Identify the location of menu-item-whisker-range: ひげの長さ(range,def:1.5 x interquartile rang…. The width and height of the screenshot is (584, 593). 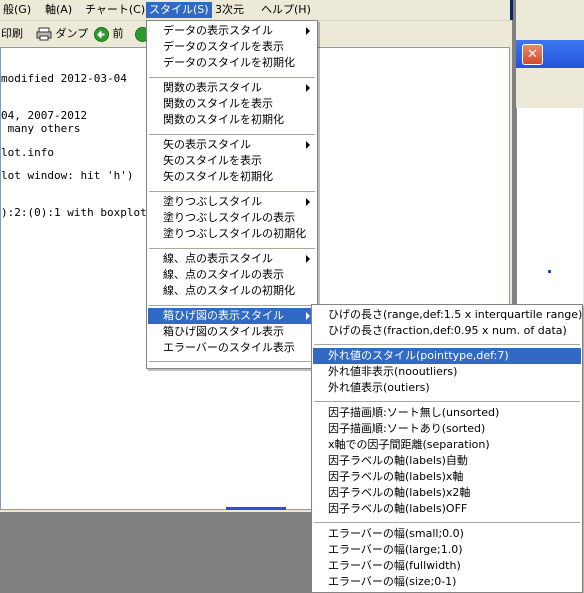
(447, 315).